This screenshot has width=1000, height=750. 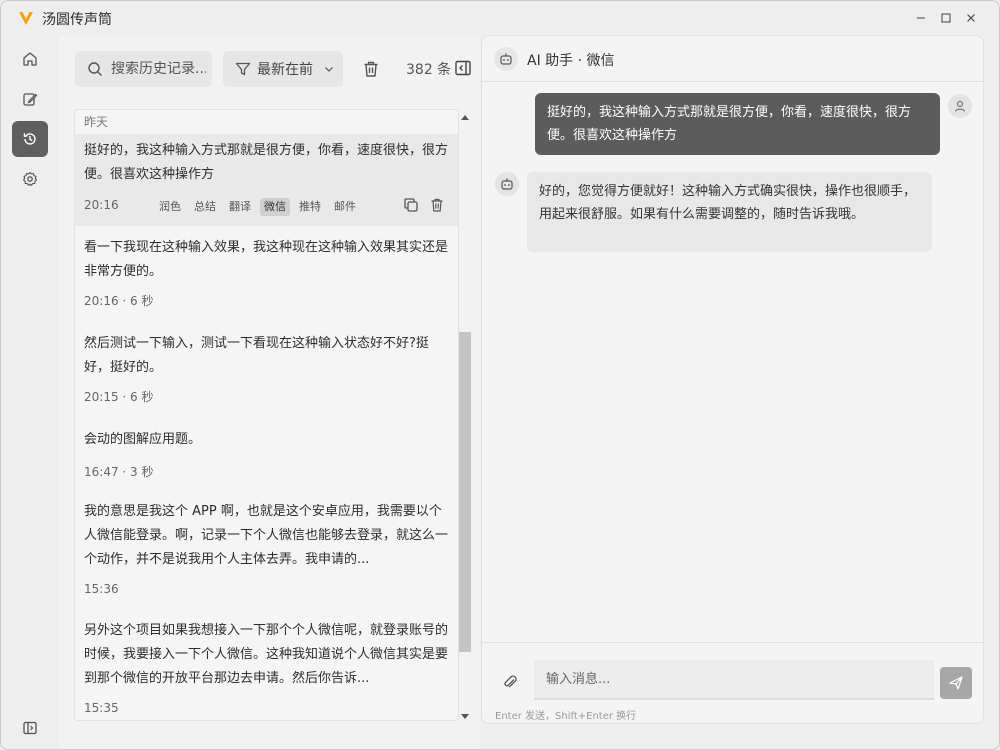 I want to click on history-icon, so click(x=29, y=139).